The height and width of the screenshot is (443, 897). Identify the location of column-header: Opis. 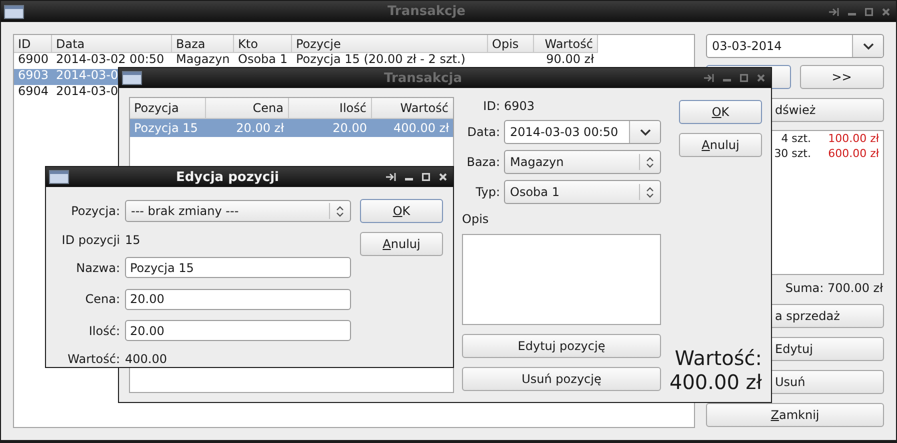
(511, 44).